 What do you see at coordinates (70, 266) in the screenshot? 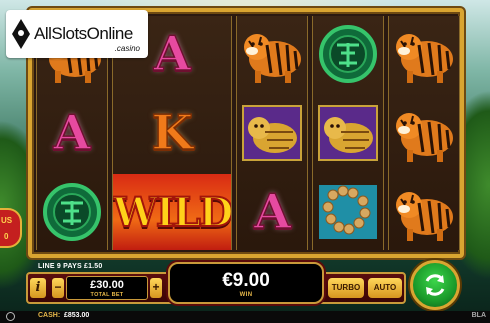
I see `line-pays-text: LINE 9 PAYS £1.50` at bounding box center [70, 266].